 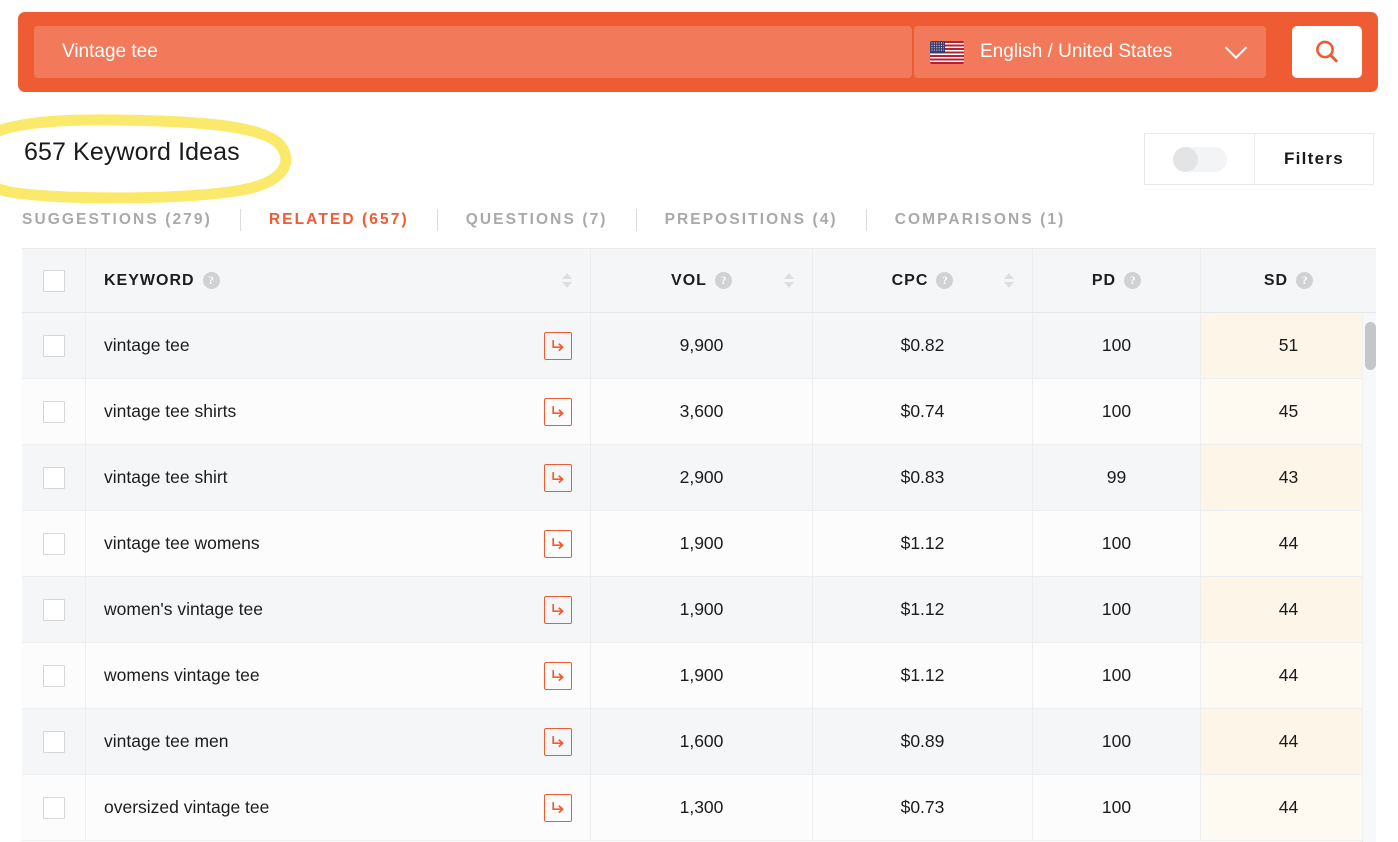 What do you see at coordinates (473, 52) in the screenshot?
I see `search-input` at bounding box center [473, 52].